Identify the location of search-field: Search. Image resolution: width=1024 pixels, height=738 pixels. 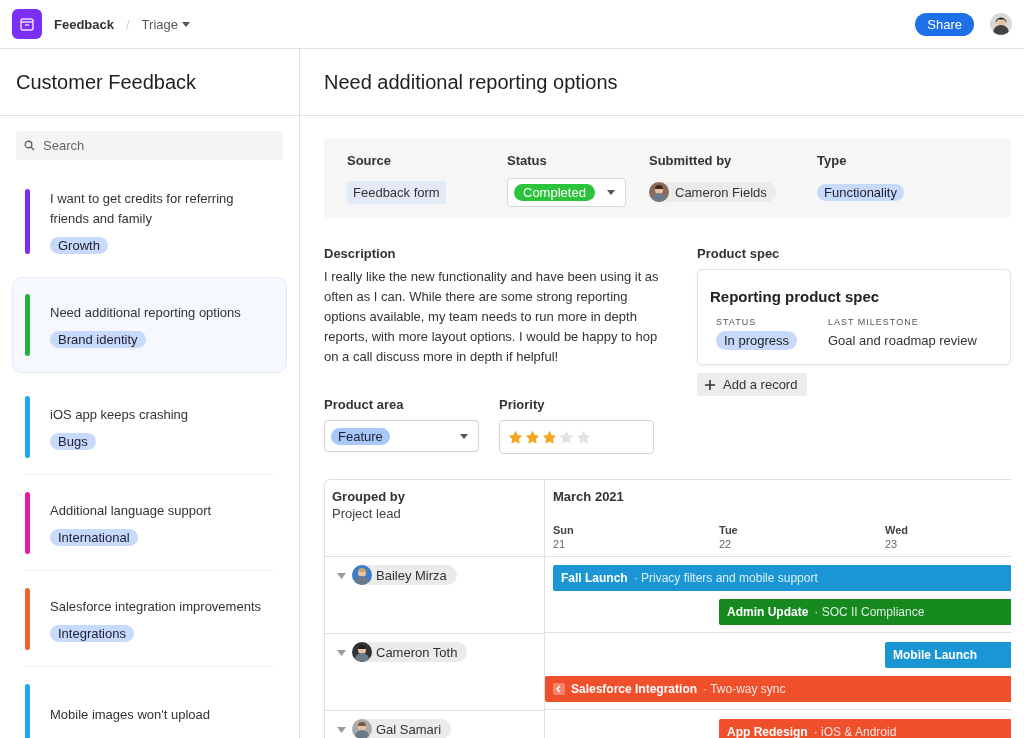
(149, 145).